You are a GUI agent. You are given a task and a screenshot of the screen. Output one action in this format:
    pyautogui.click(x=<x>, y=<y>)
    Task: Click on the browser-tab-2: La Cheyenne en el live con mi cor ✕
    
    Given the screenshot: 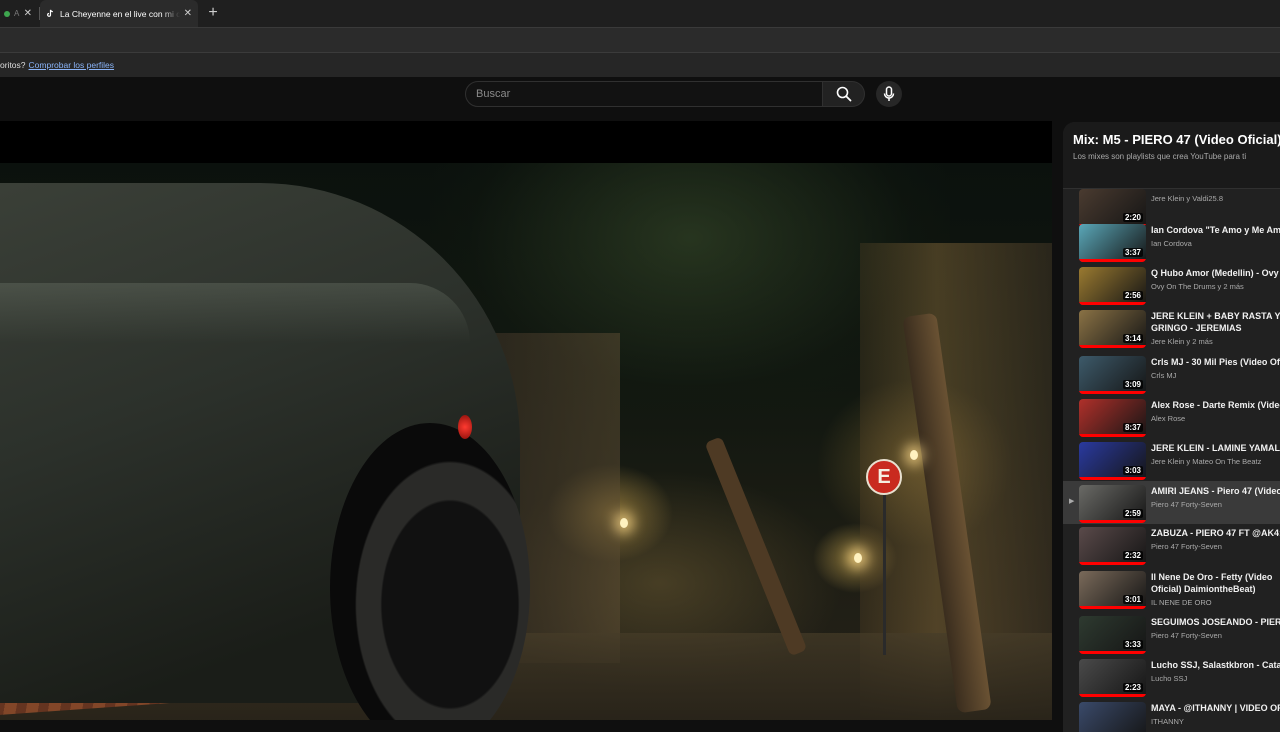 What is the action you would take?
    pyautogui.click(x=119, y=13)
    